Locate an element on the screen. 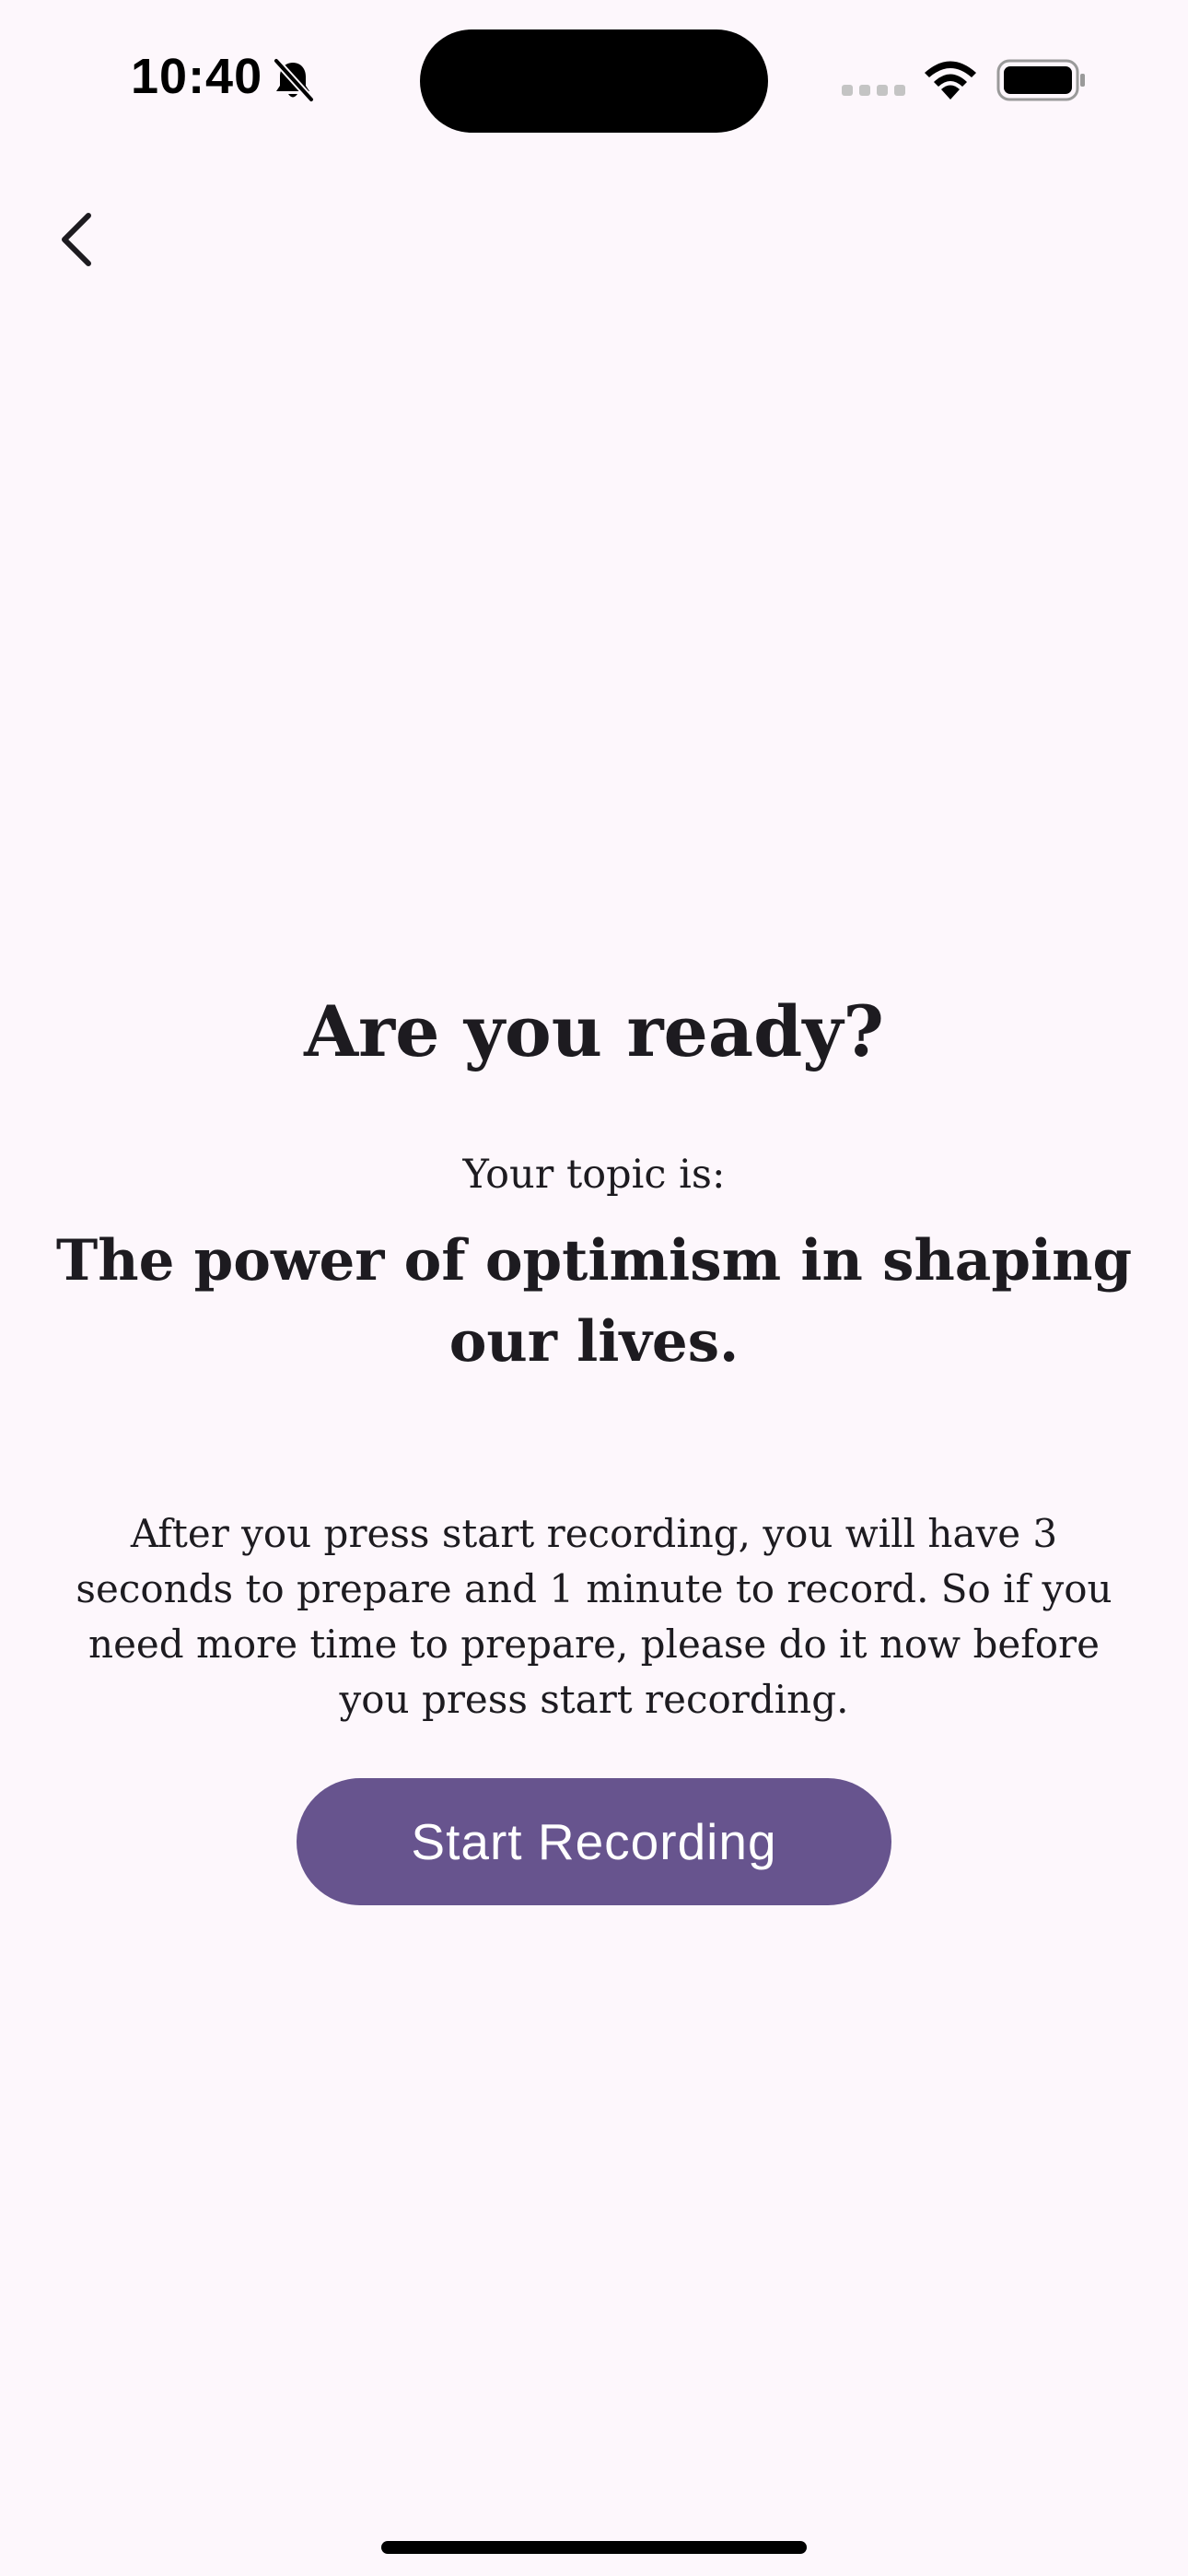 This screenshot has width=1188, height=2576. home-indicator is located at coordinates (594, 2547).